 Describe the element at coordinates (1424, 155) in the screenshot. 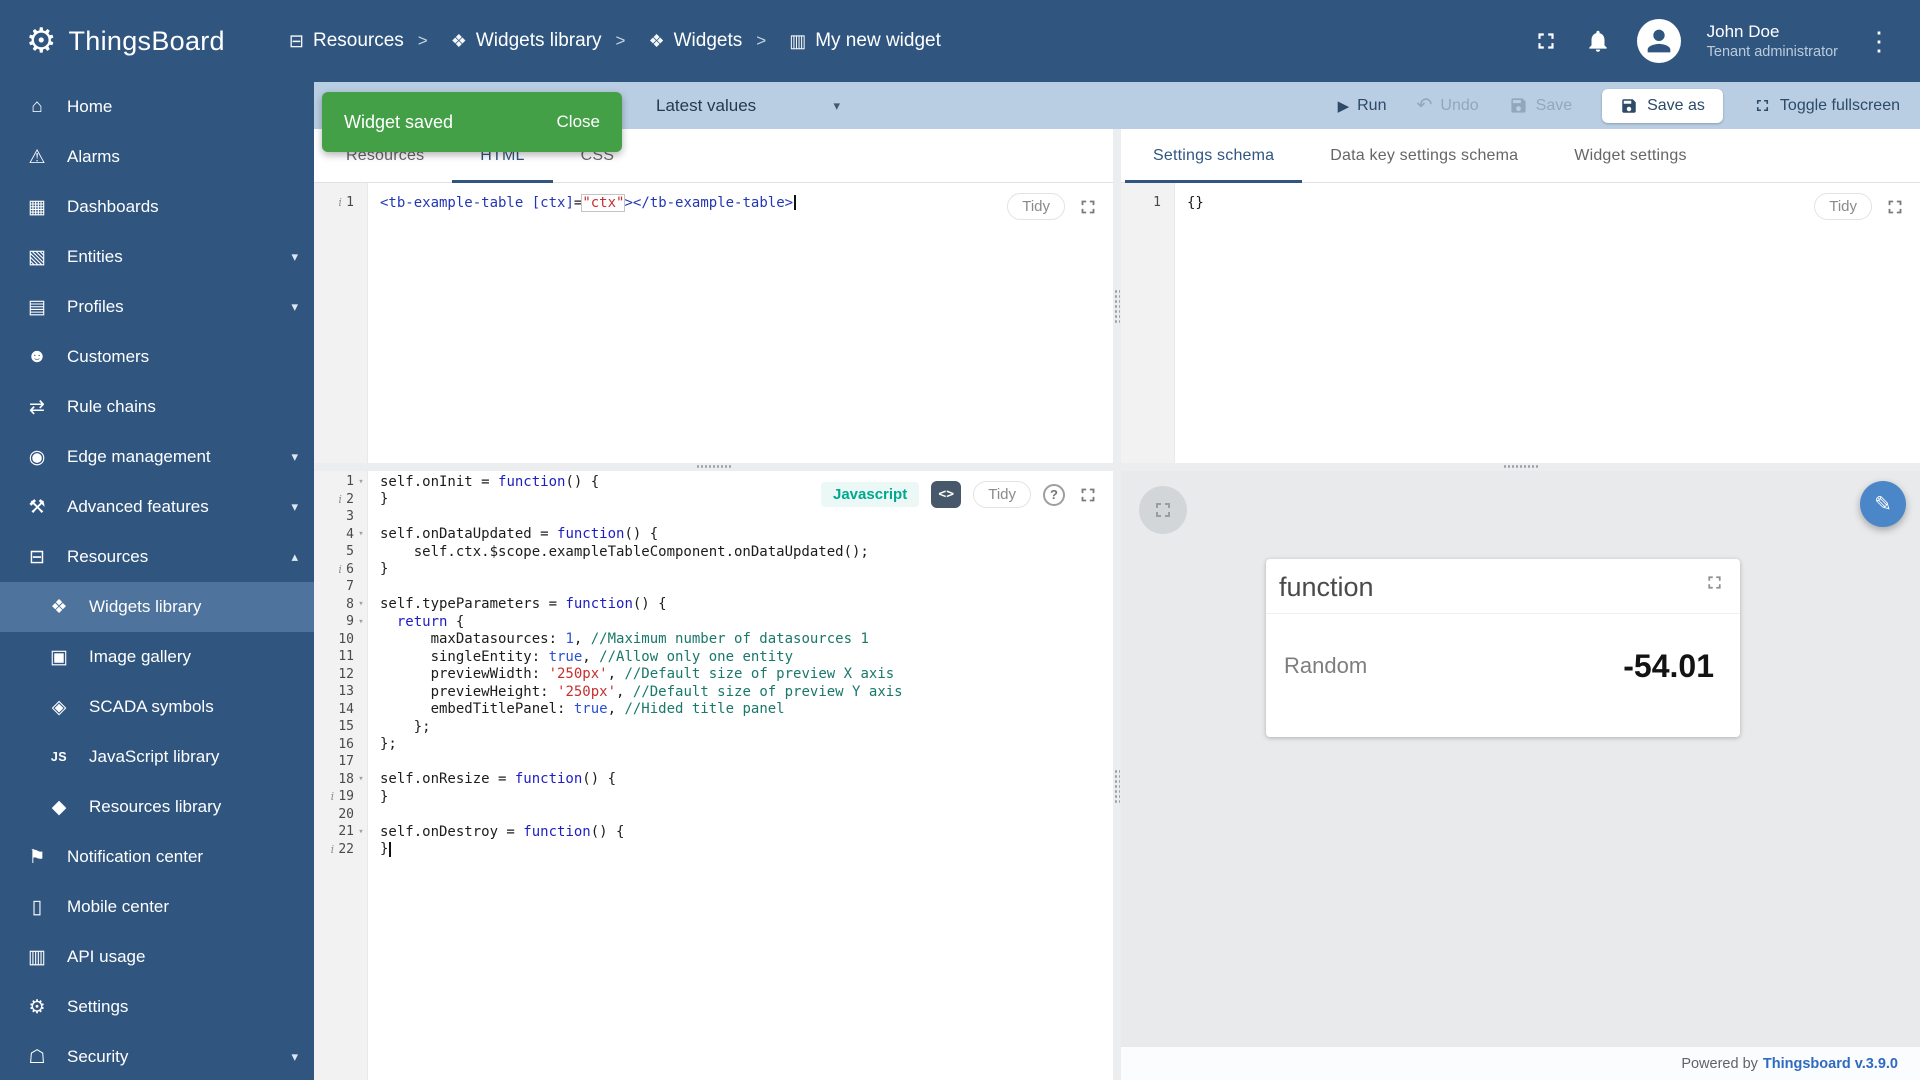

I see `tab: Data key settings schema` at that location.